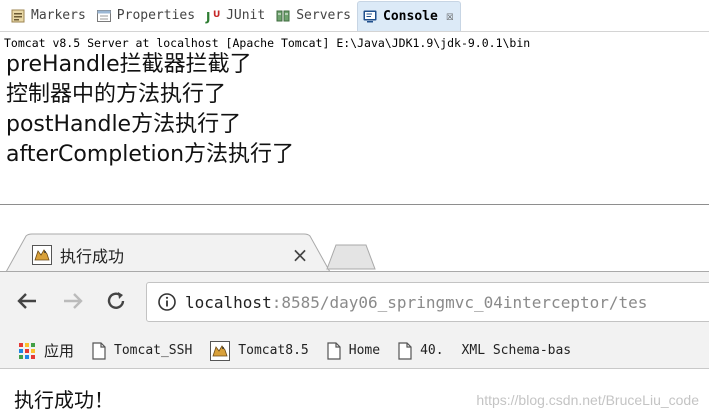 This screenshot has width=709, height=417. I want to click on bookmark-label: Tomcat_SSH, so click(153, 350).